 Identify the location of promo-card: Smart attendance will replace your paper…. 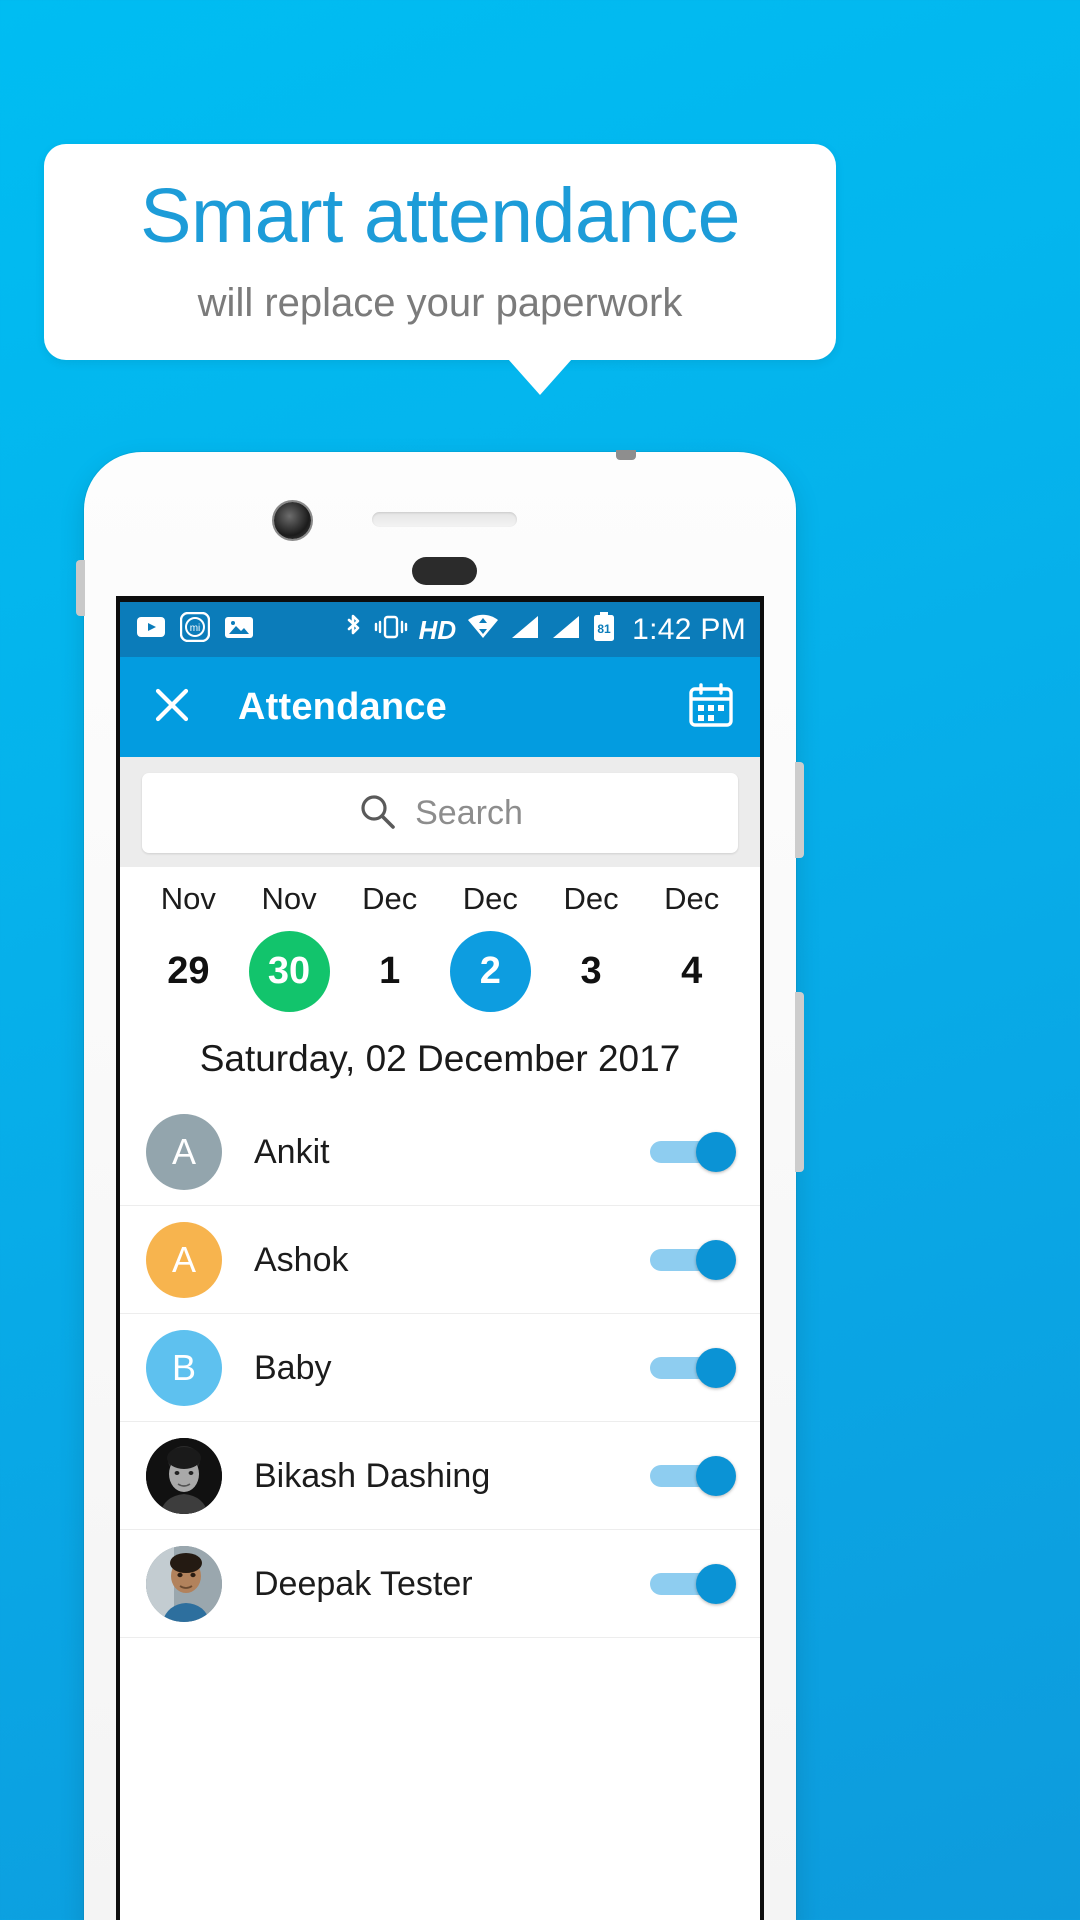
(440, 252).